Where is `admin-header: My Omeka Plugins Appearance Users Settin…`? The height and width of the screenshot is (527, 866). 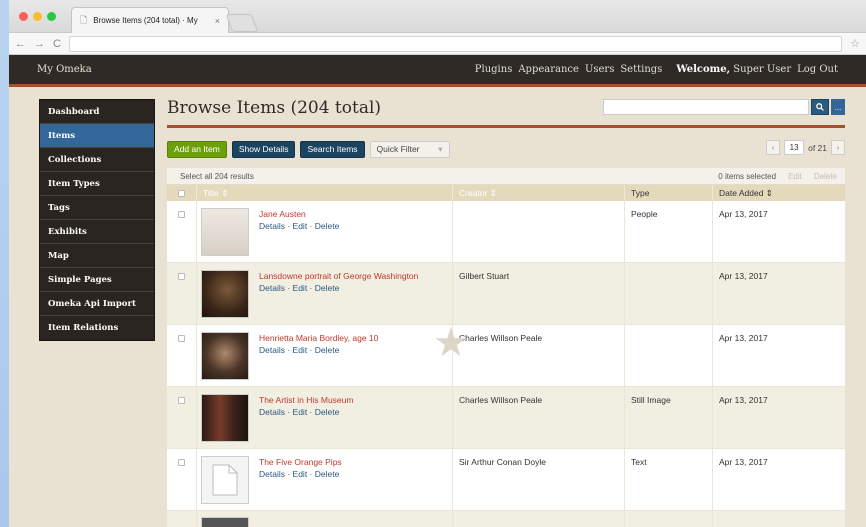
admin-header: My Omeka Plugins Appearance Users Settin… is located at coordinates (437, 71).